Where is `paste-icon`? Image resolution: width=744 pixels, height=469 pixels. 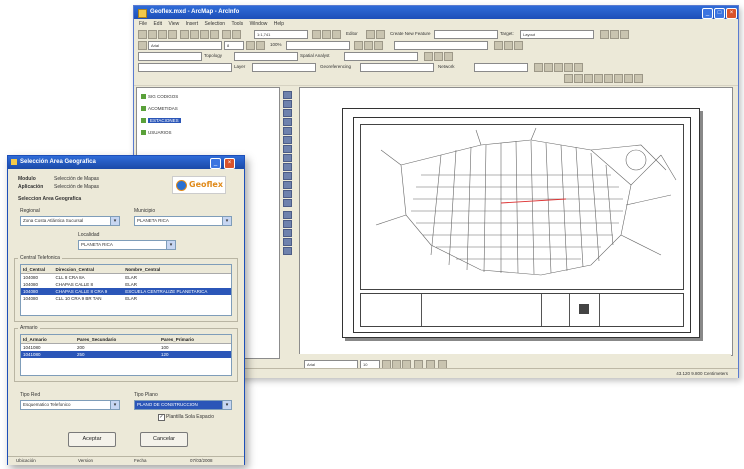 paste-icon is located at coordinates (204, 34).